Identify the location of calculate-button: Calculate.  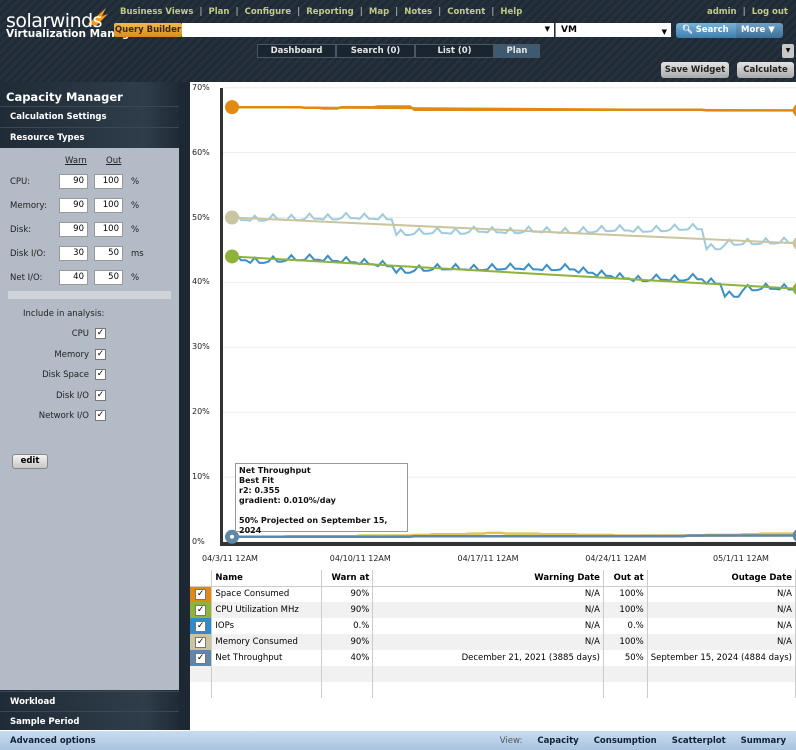
(765, 70).